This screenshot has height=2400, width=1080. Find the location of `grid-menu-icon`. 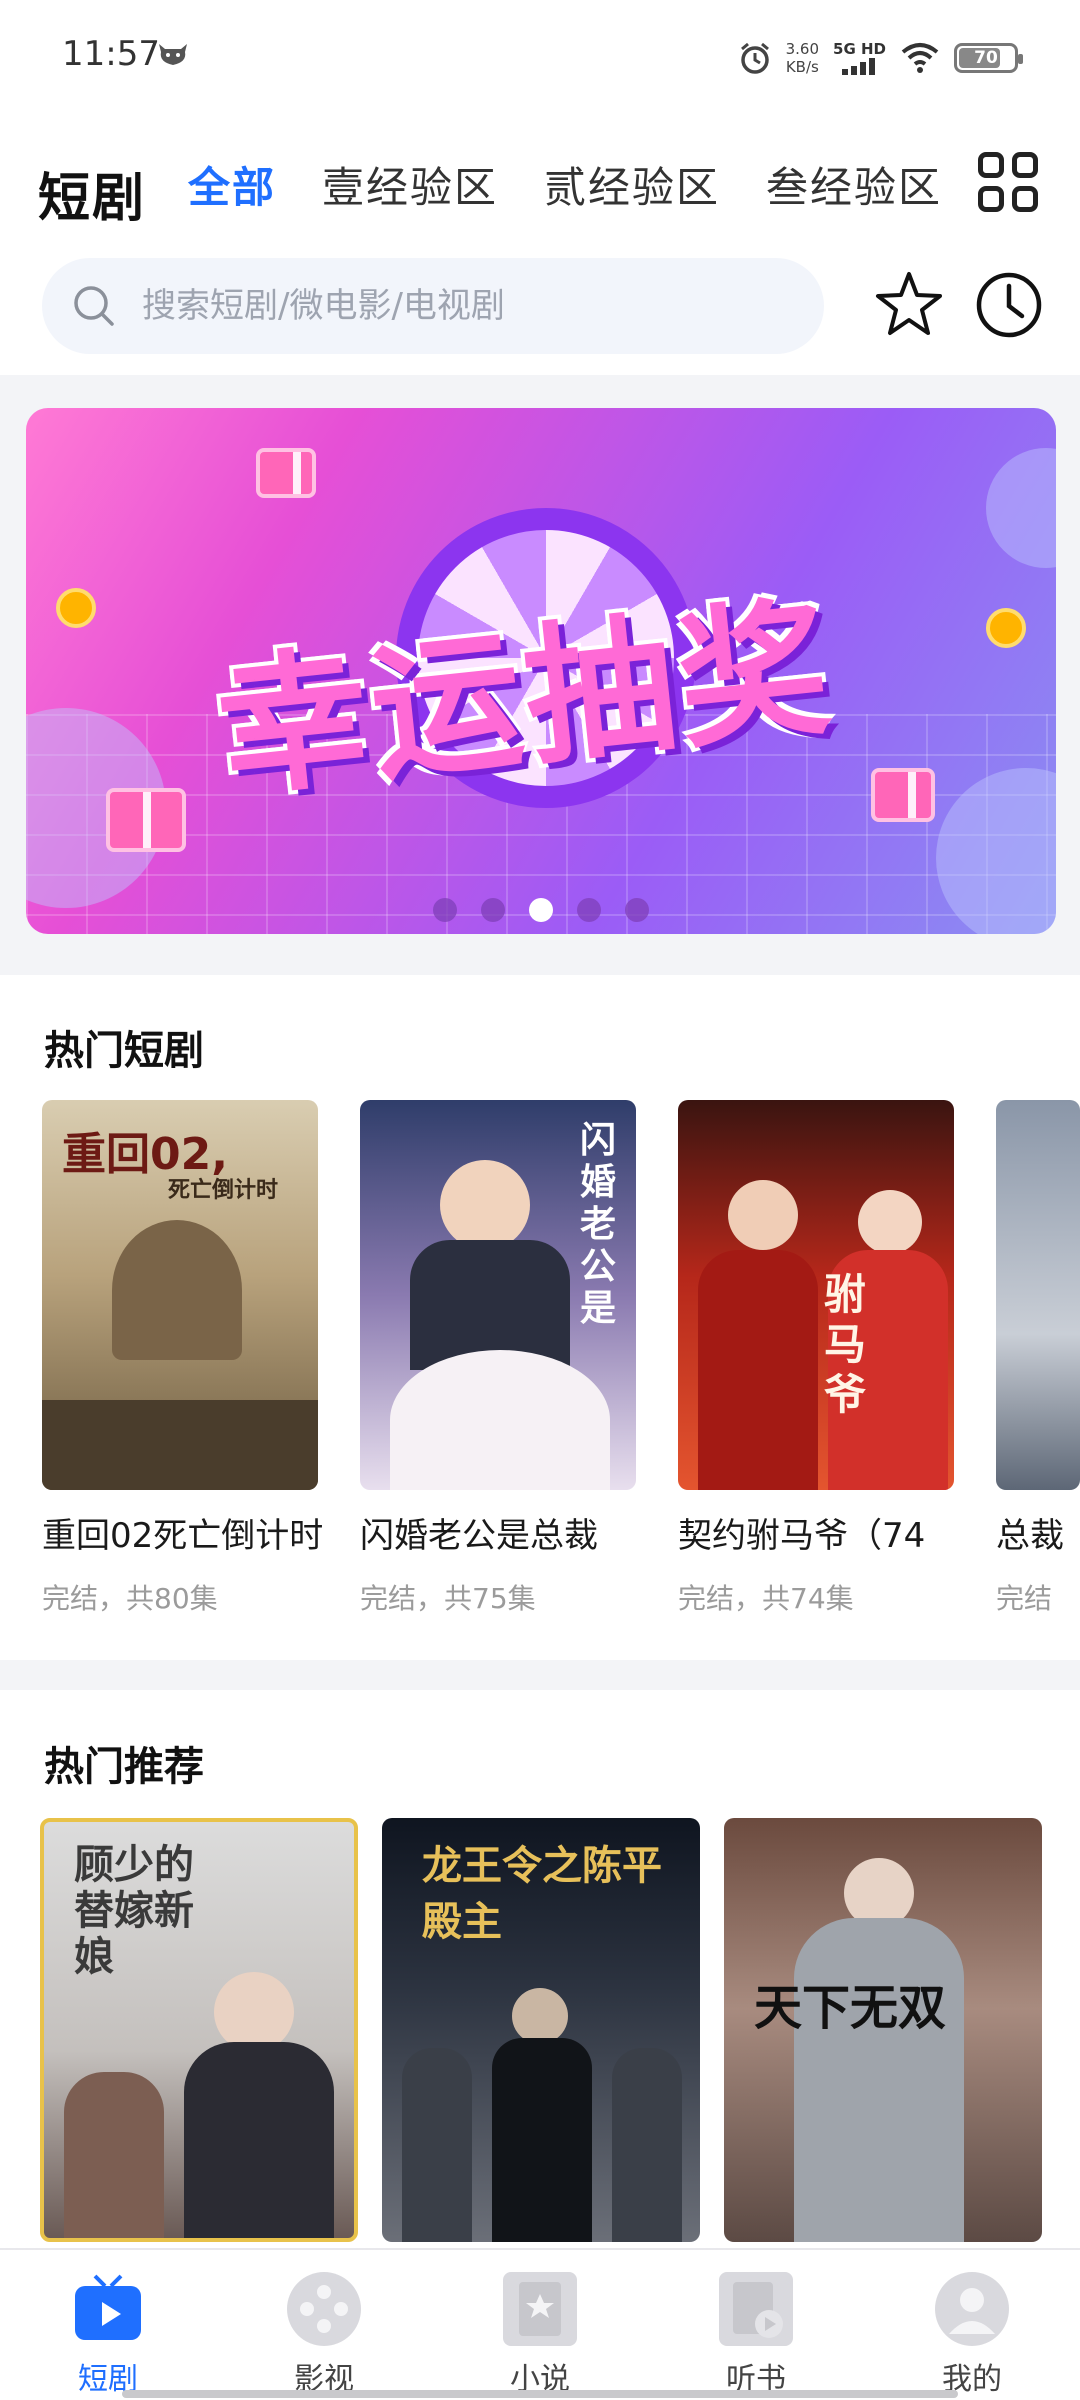

grid-menu-icon is located at coordinates (1008, 182).